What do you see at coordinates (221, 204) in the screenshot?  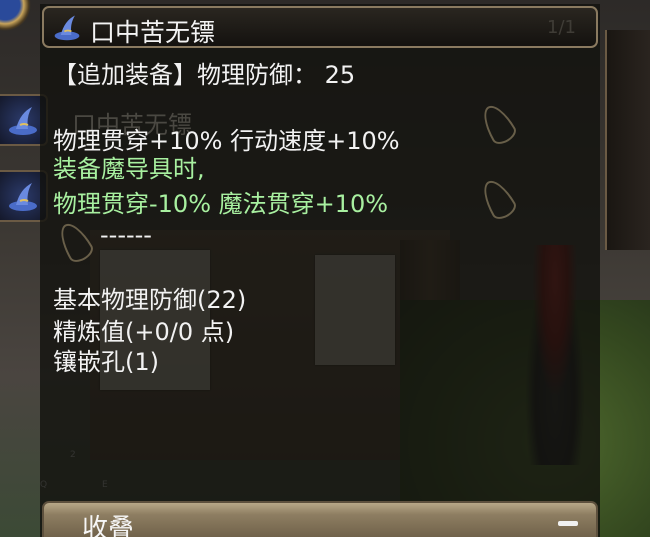 I see `stat-line: 物理贯穿-10% 魔法贯穿+10%` at bounding box center [221, 204].